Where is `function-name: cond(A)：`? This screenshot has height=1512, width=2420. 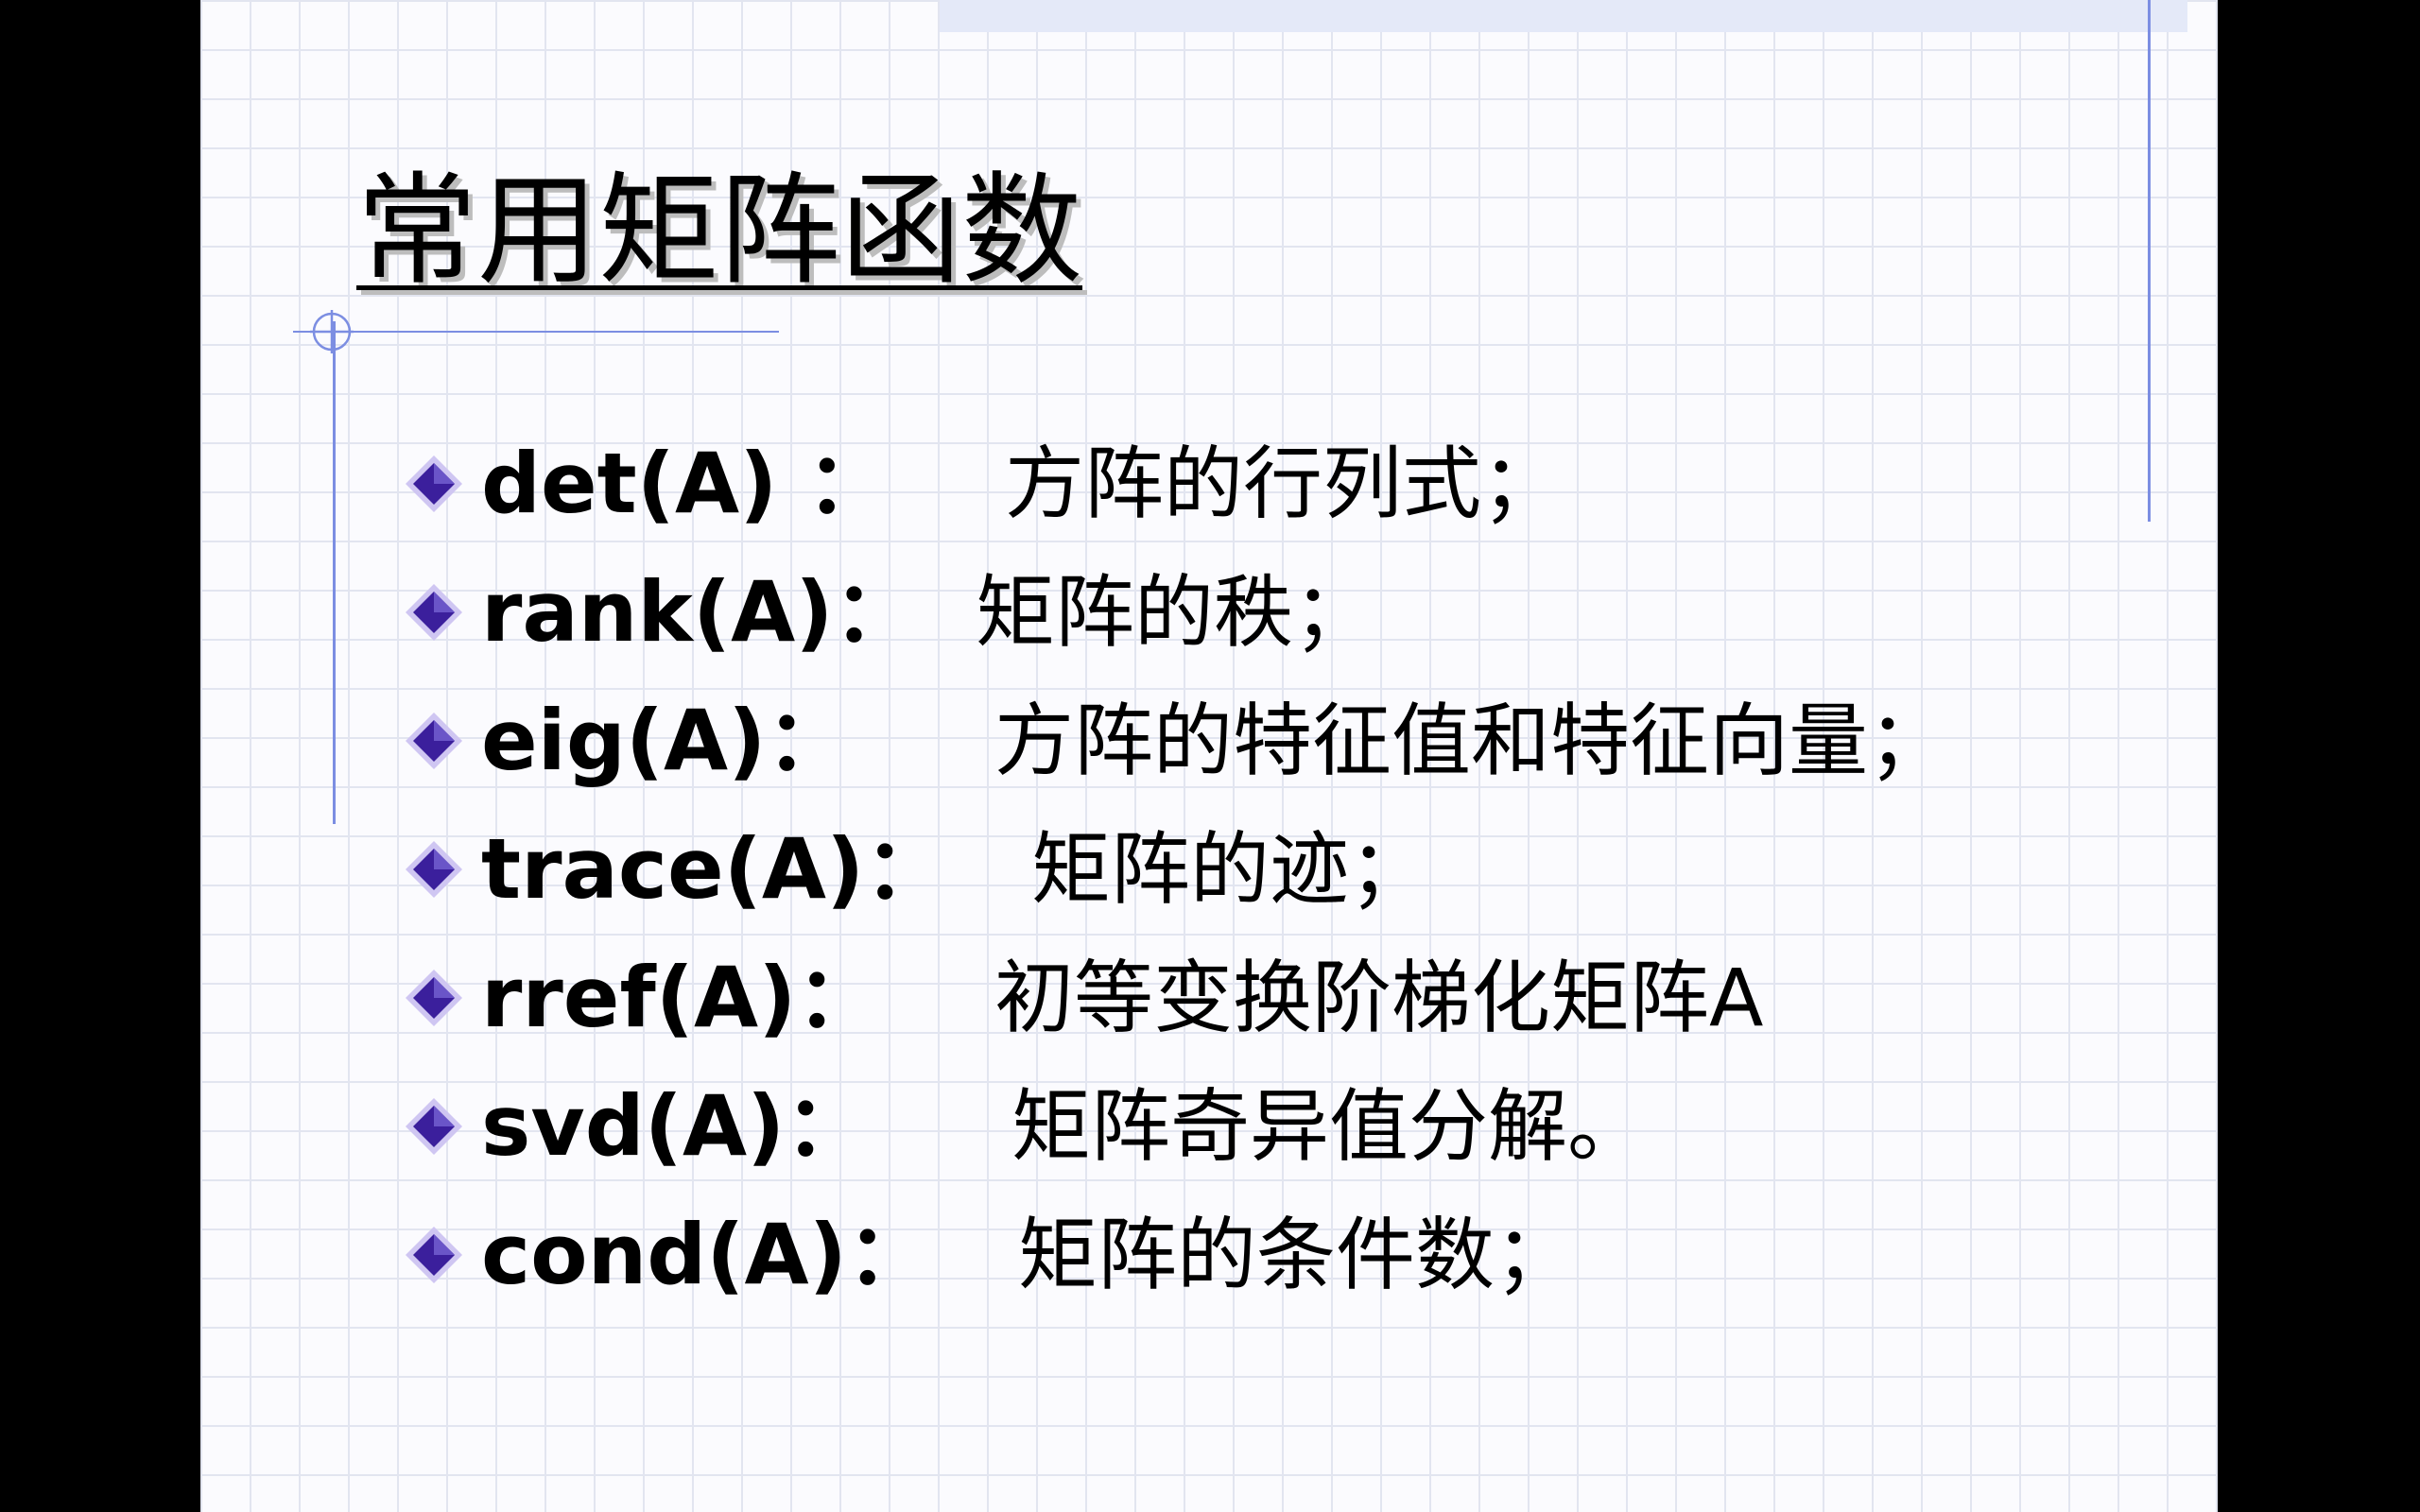
function-name: cond(A)： is located at coordinates (705, 1254).